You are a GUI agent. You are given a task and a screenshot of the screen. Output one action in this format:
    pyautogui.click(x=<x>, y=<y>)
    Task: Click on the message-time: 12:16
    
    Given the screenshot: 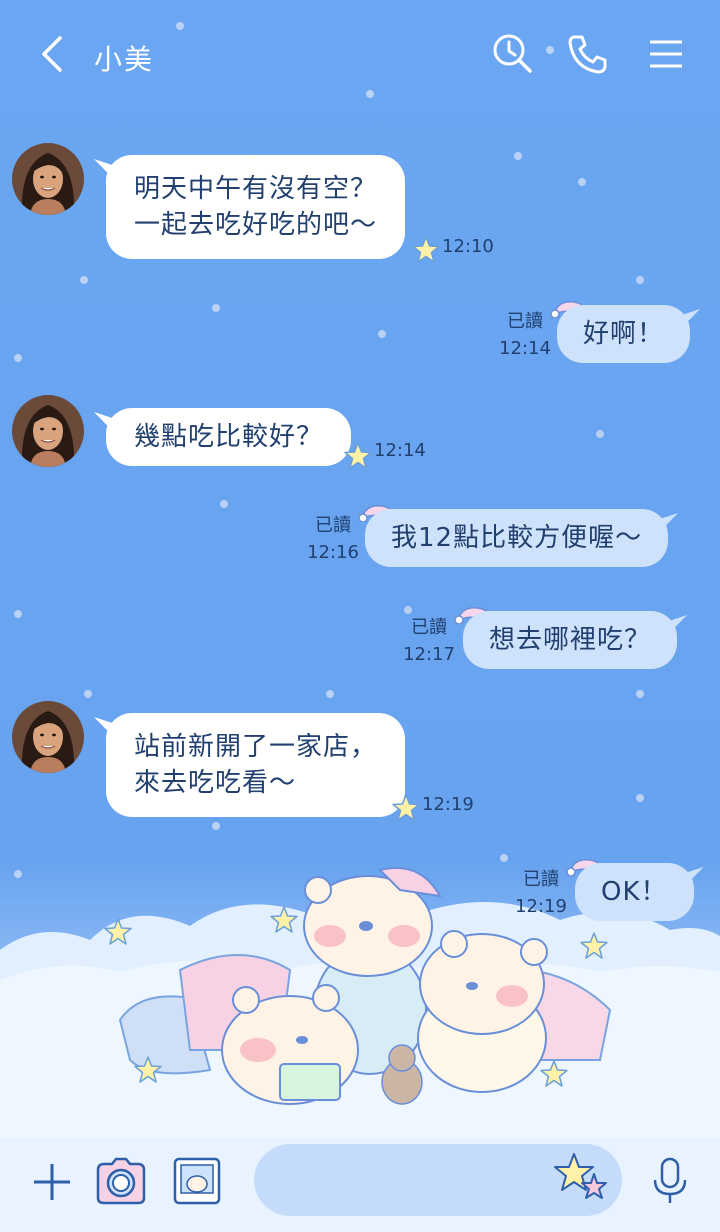 What is the action you would take?
    pyautogui.click(x=333, y=552)
    